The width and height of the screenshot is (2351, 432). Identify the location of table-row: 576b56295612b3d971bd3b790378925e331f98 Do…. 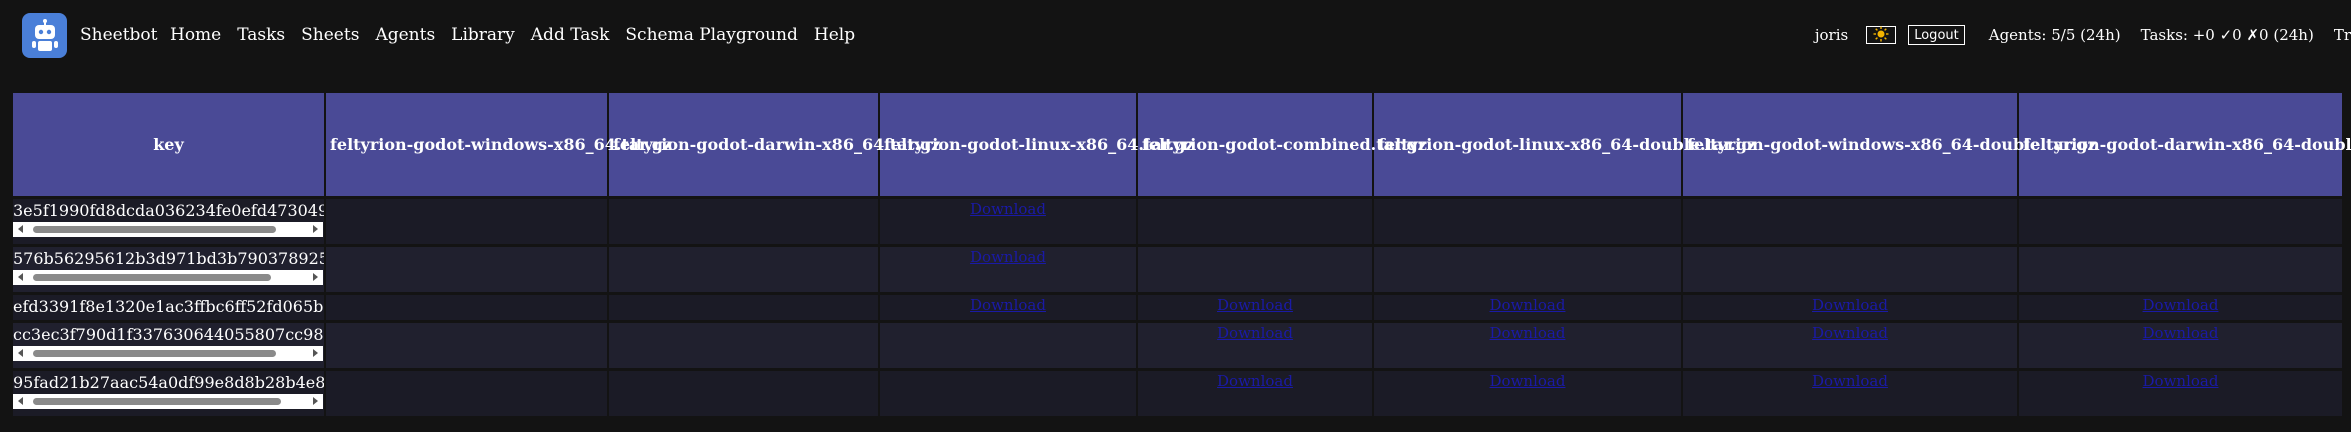
(1178, 270).